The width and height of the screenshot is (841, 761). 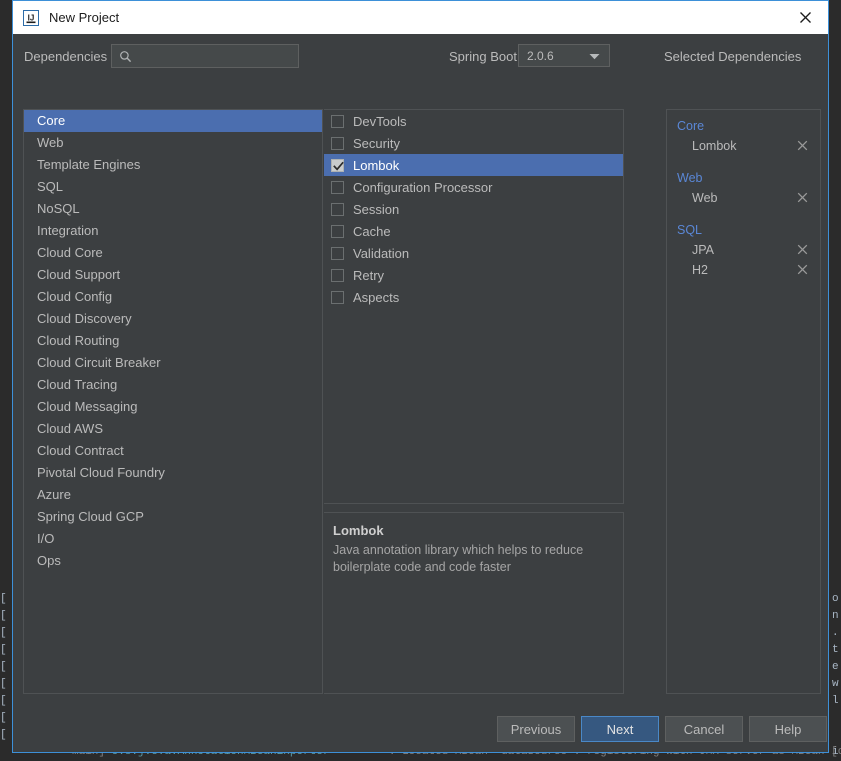 I want to click on search-box, so click(x=205, y=56).